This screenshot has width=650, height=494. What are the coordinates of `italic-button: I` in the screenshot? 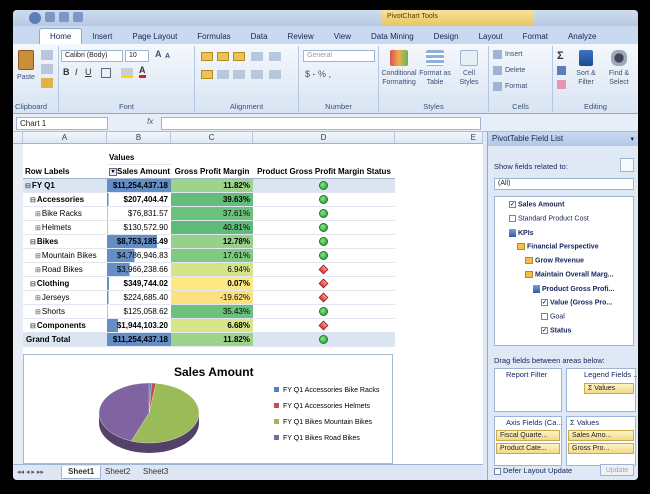 It's located at (76, 72).